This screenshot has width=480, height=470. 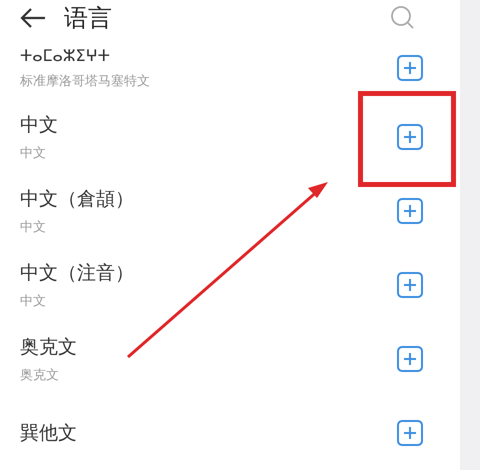 What do you see at coordinates (33, 18) in the screenshot?
I see `back-icon` at bounding box center [33, 18].